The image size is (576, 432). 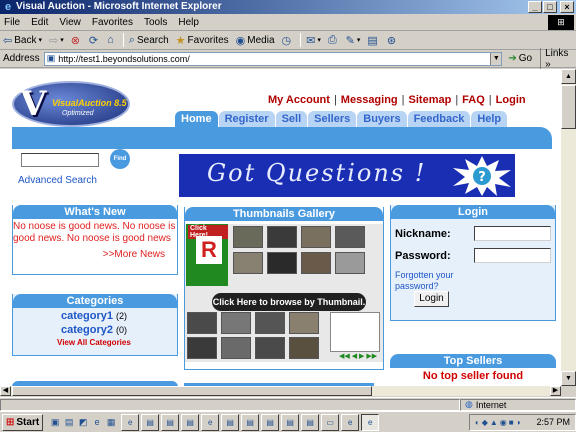 I want to click on nickname-input, so click(x=512, y=233).